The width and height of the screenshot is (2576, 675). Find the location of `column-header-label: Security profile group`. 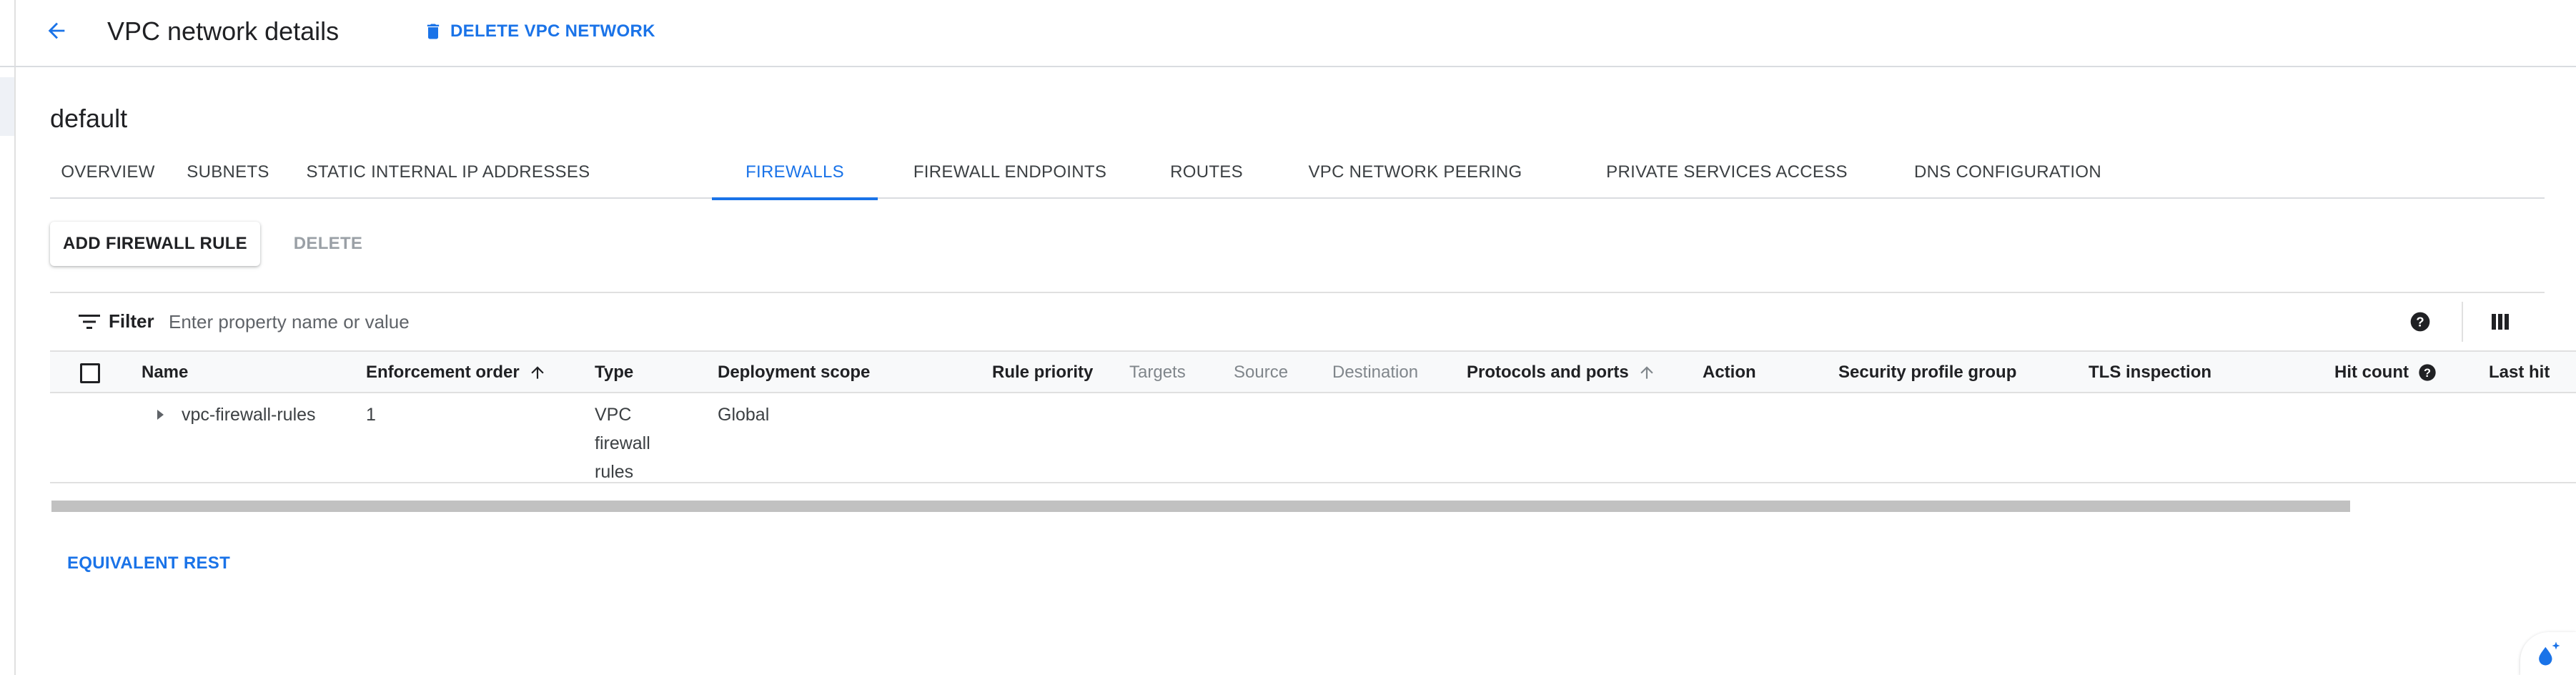

column-header-label: Security profile group is located at coordinates (1928, 372).